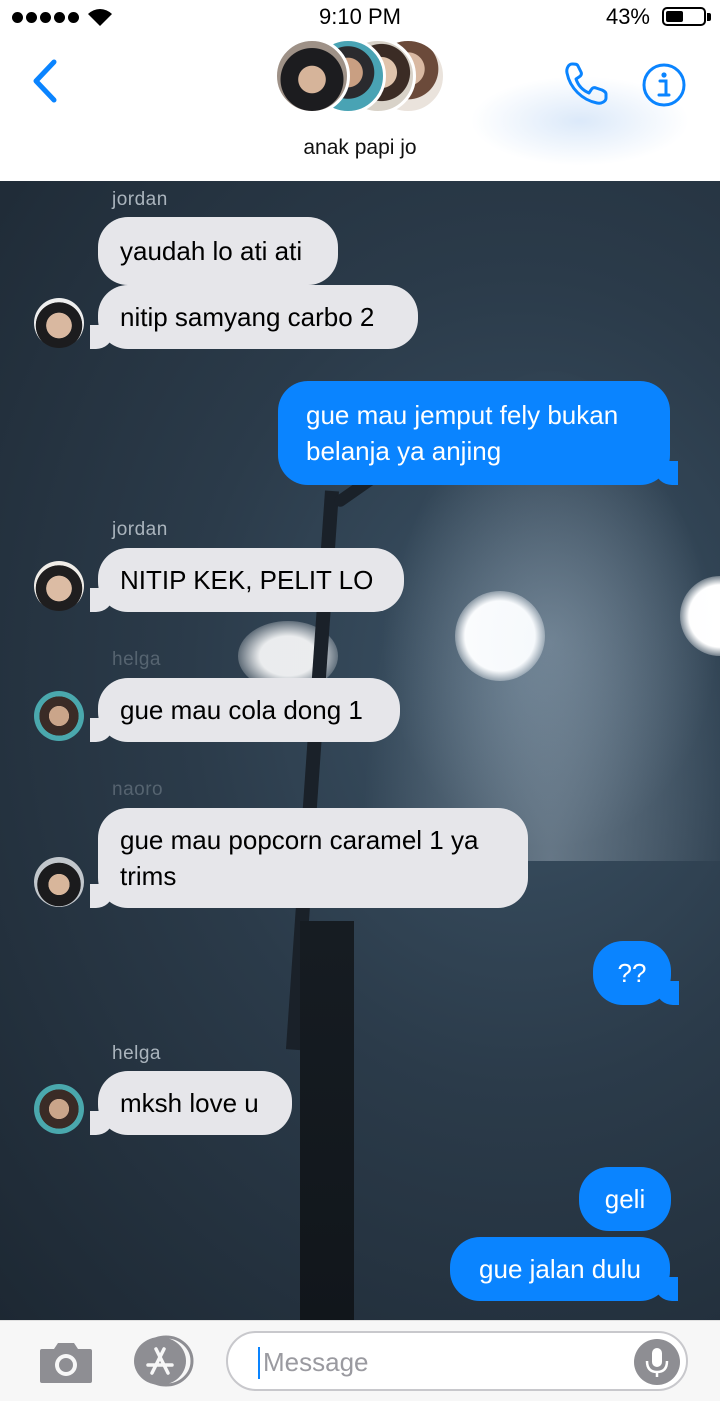 This screenshot has height=1401, width=720. Describe the element at coordinates (360, 148) in the screenshot. I see `group-name: anak papi jo` at that location.